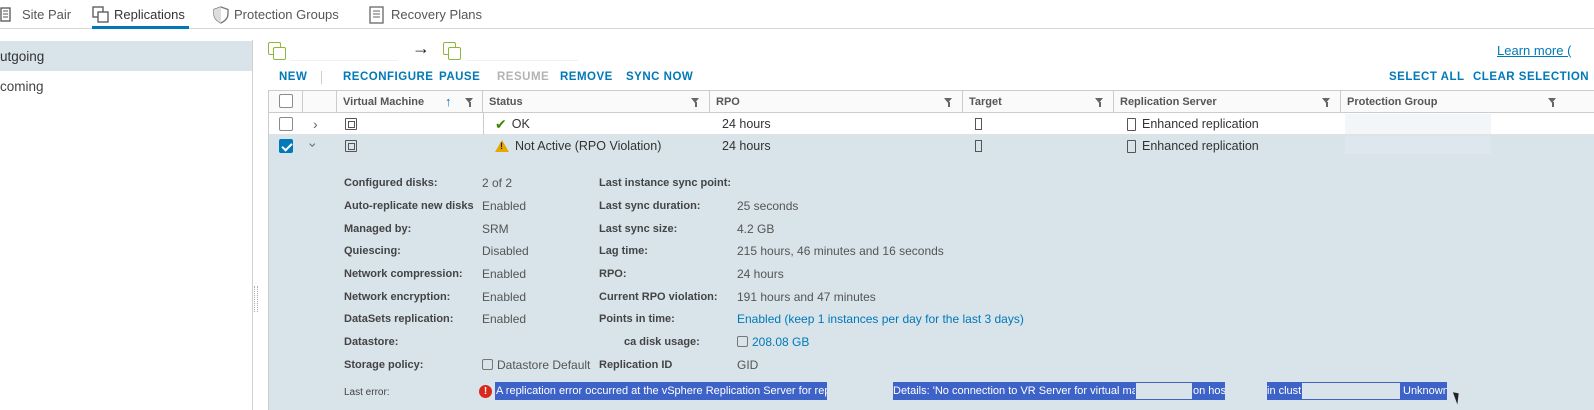  I want to click on source-site-name, so click(344, 51).